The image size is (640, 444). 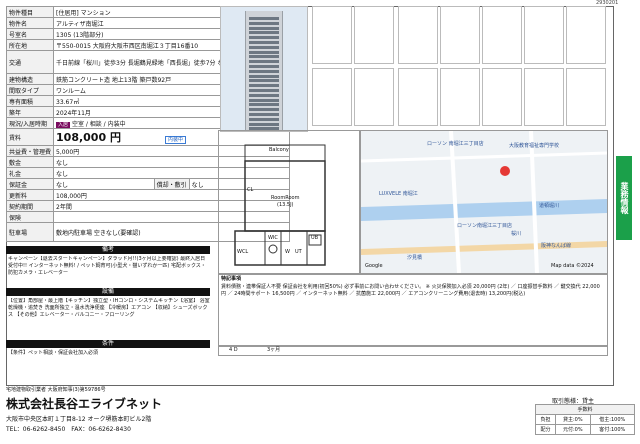 What do you see at coordinates (287, 252) in the screenshot?
I see `plan-label-w: W` at bounding box center [287, 252].